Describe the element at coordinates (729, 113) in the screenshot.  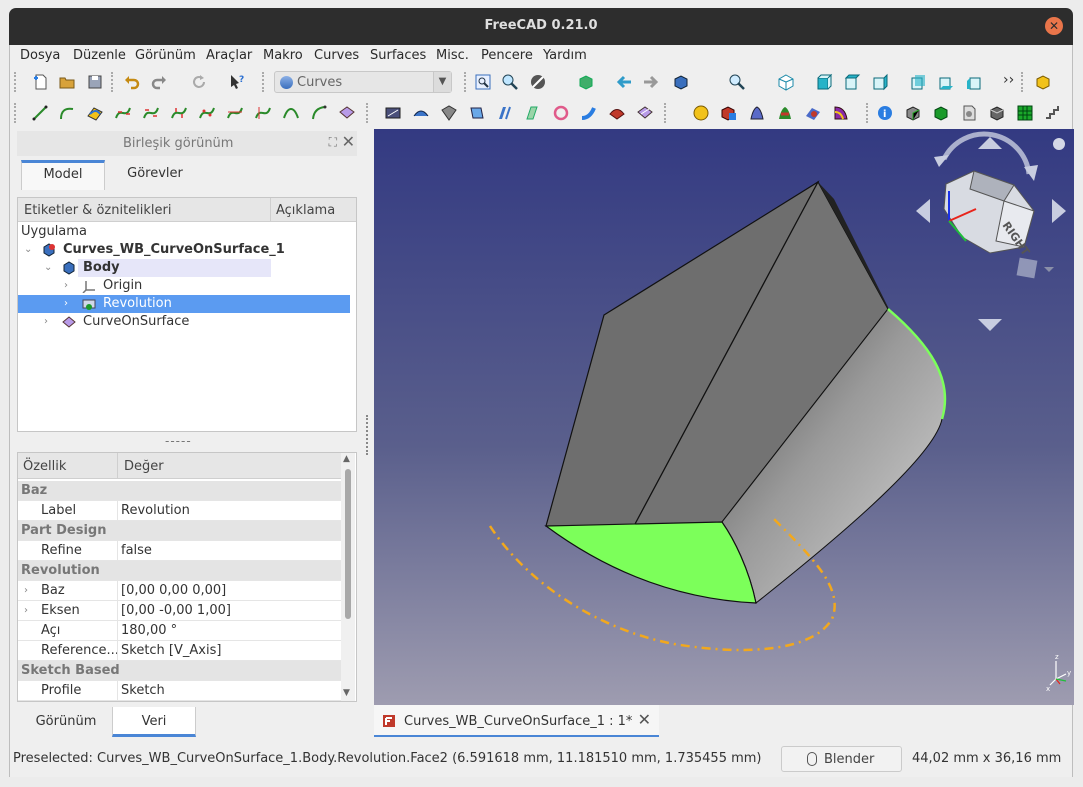
I see `shape-info-icon` at that location.